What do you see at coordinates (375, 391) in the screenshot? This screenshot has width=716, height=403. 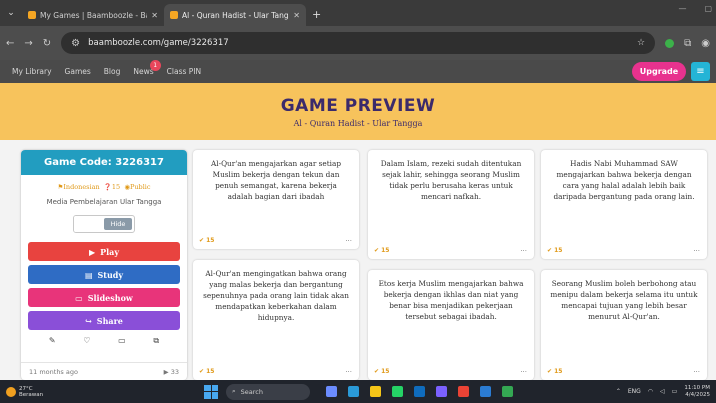 I see `file-explorer-icon` at bounding box center [375, 391].